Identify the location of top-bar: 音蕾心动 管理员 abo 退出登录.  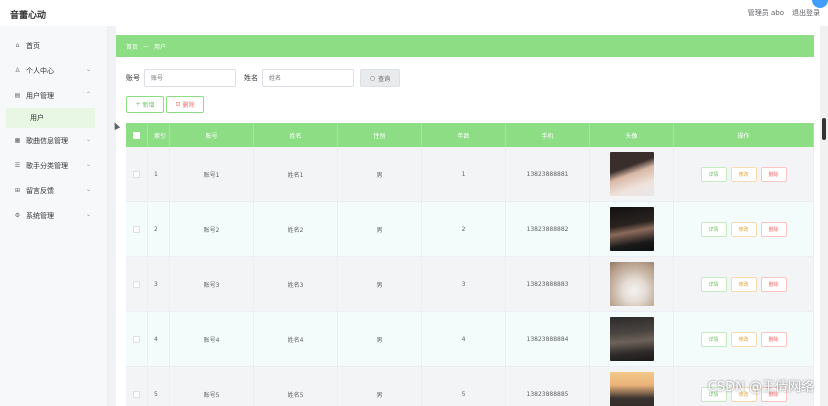
(414, 13).